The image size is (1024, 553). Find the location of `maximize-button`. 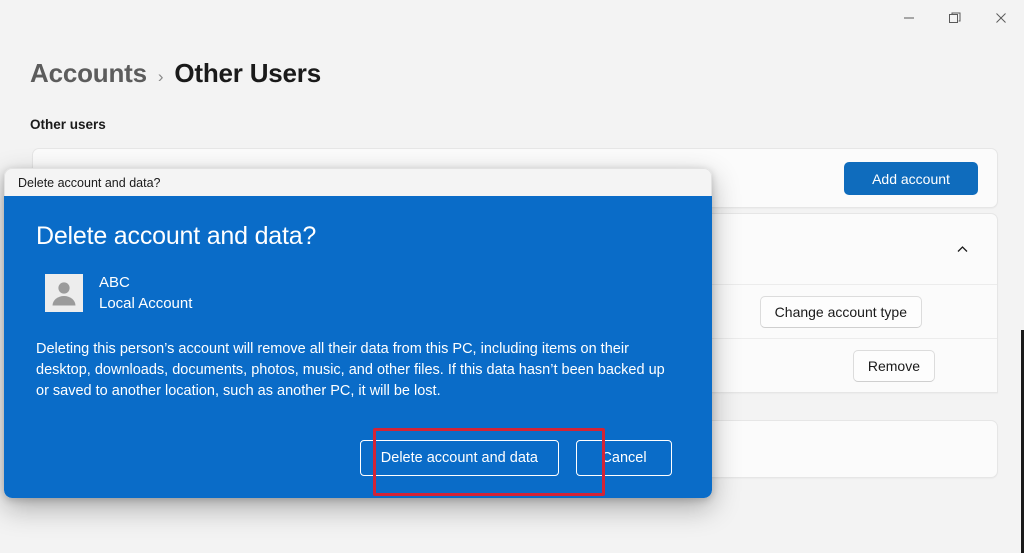

maximize-button is located at coordinates (955, 18).